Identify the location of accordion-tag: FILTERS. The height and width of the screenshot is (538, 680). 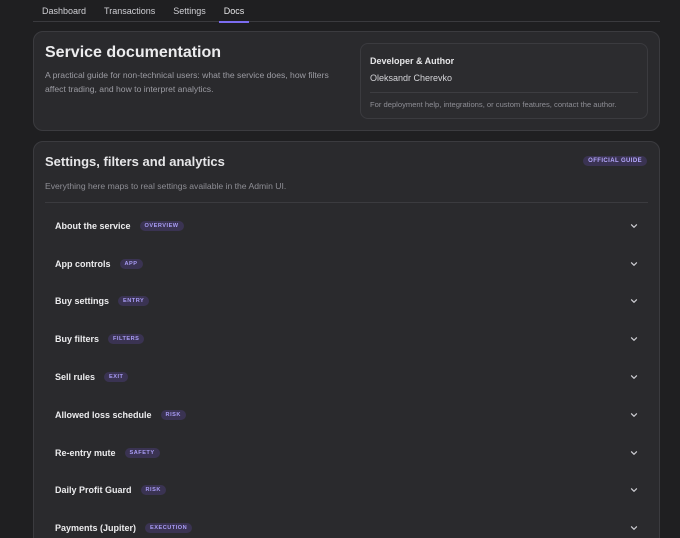
(126, 339).